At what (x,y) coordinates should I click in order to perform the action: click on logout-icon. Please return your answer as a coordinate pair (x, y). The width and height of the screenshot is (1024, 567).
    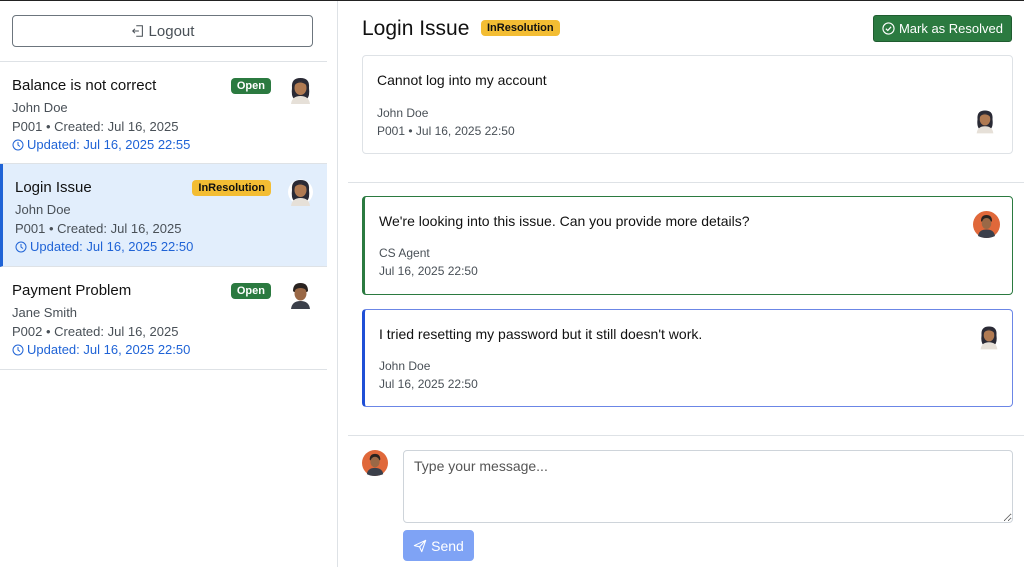
    Looking at the image, I should click on (137, 31).